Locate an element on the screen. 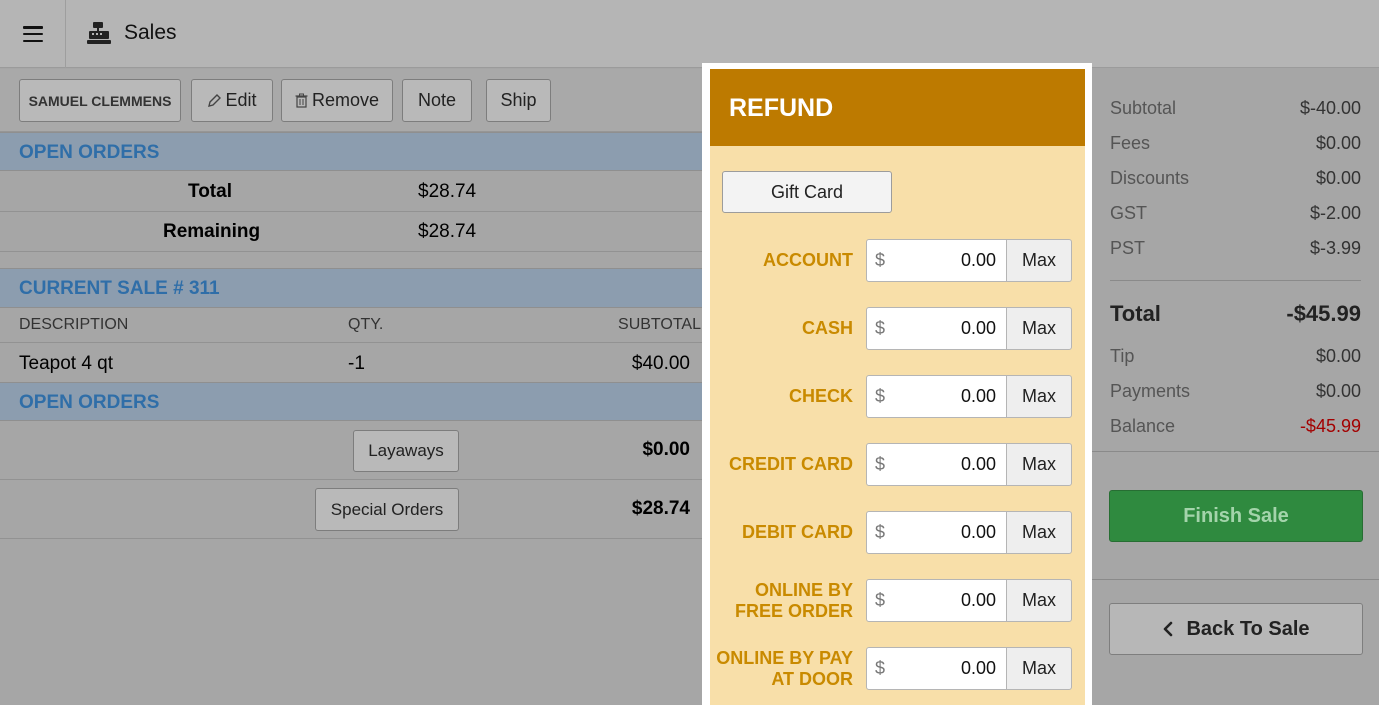 The height and width of the screenshot is (705, 1379). layaways-value: $0.00 is located at coordinates (666, 449).